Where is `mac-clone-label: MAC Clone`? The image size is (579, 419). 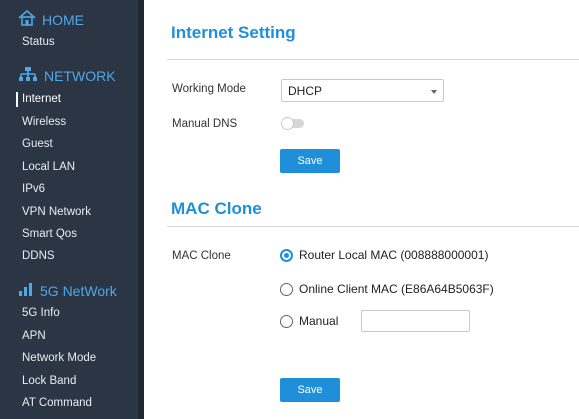 mac-clone-label: MAC Clone is located at coordinates (201, 256).